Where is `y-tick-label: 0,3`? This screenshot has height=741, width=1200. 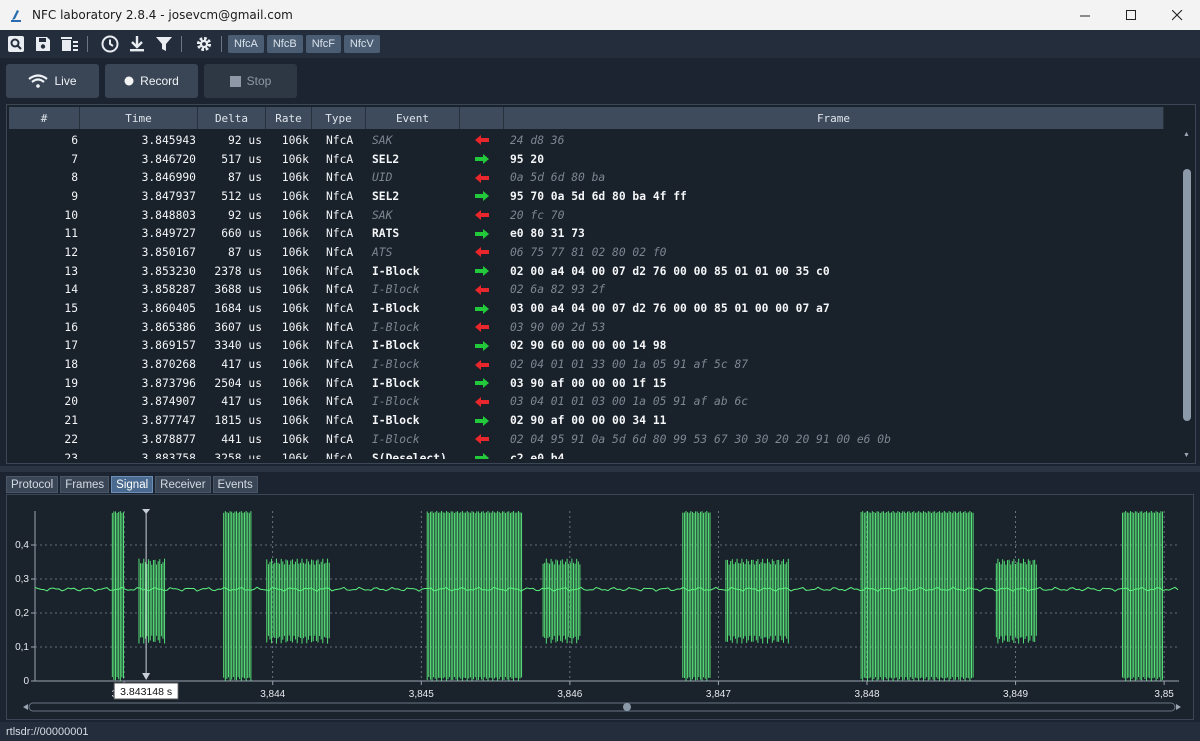
y-tick-label: 0,3 is located at coordinates (22, 579).